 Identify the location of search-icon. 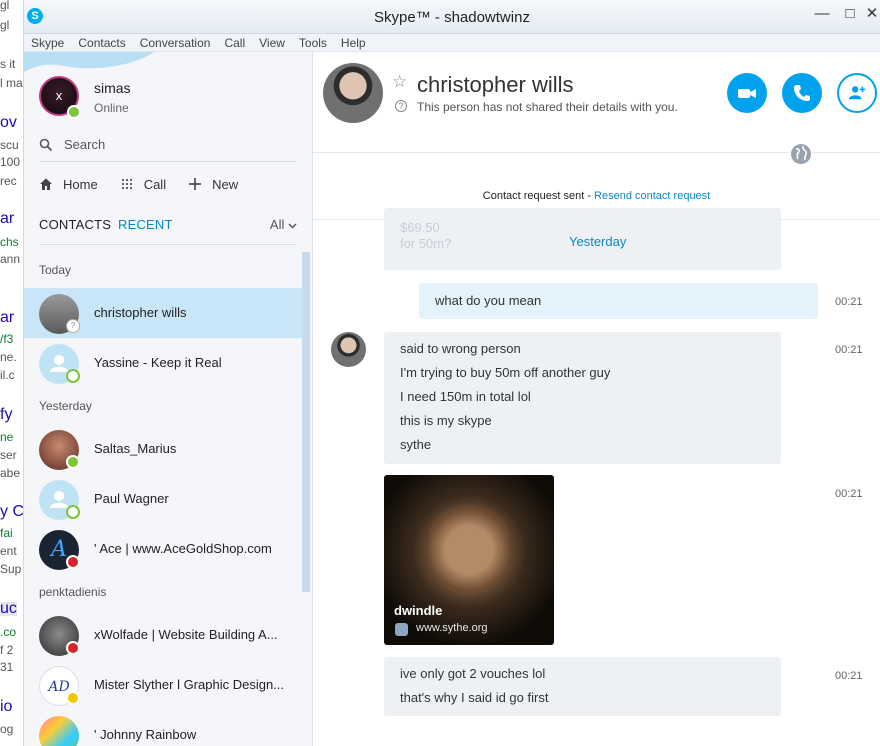
(46, 145).